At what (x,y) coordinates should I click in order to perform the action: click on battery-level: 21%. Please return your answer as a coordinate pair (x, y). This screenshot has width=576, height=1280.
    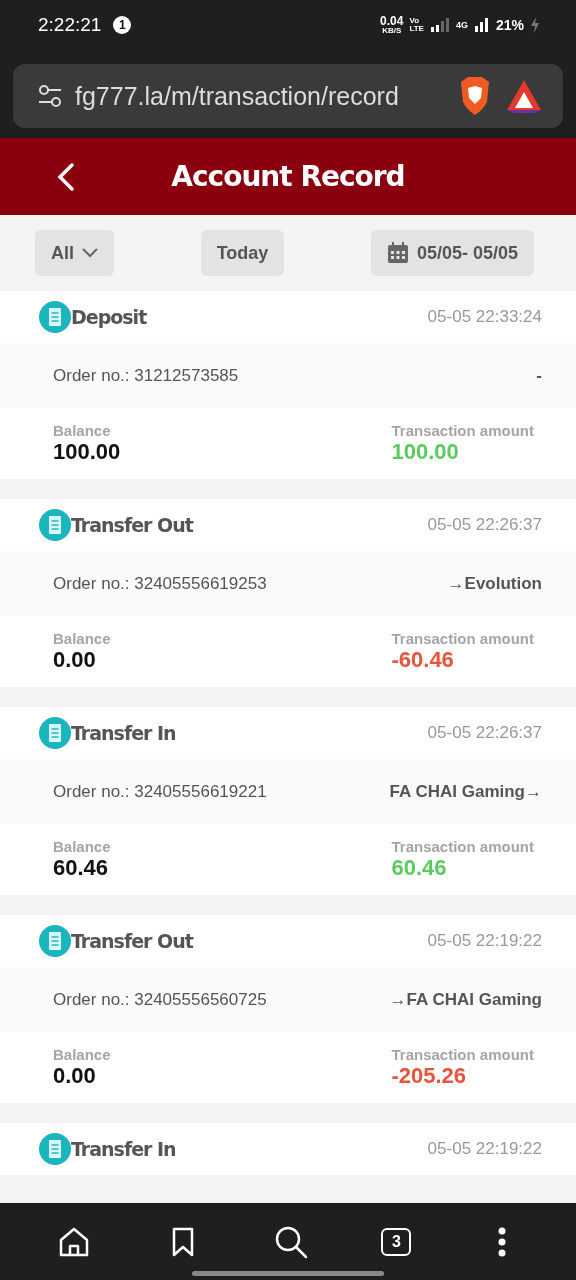
    Looking at the image, I should click on (509, 25).